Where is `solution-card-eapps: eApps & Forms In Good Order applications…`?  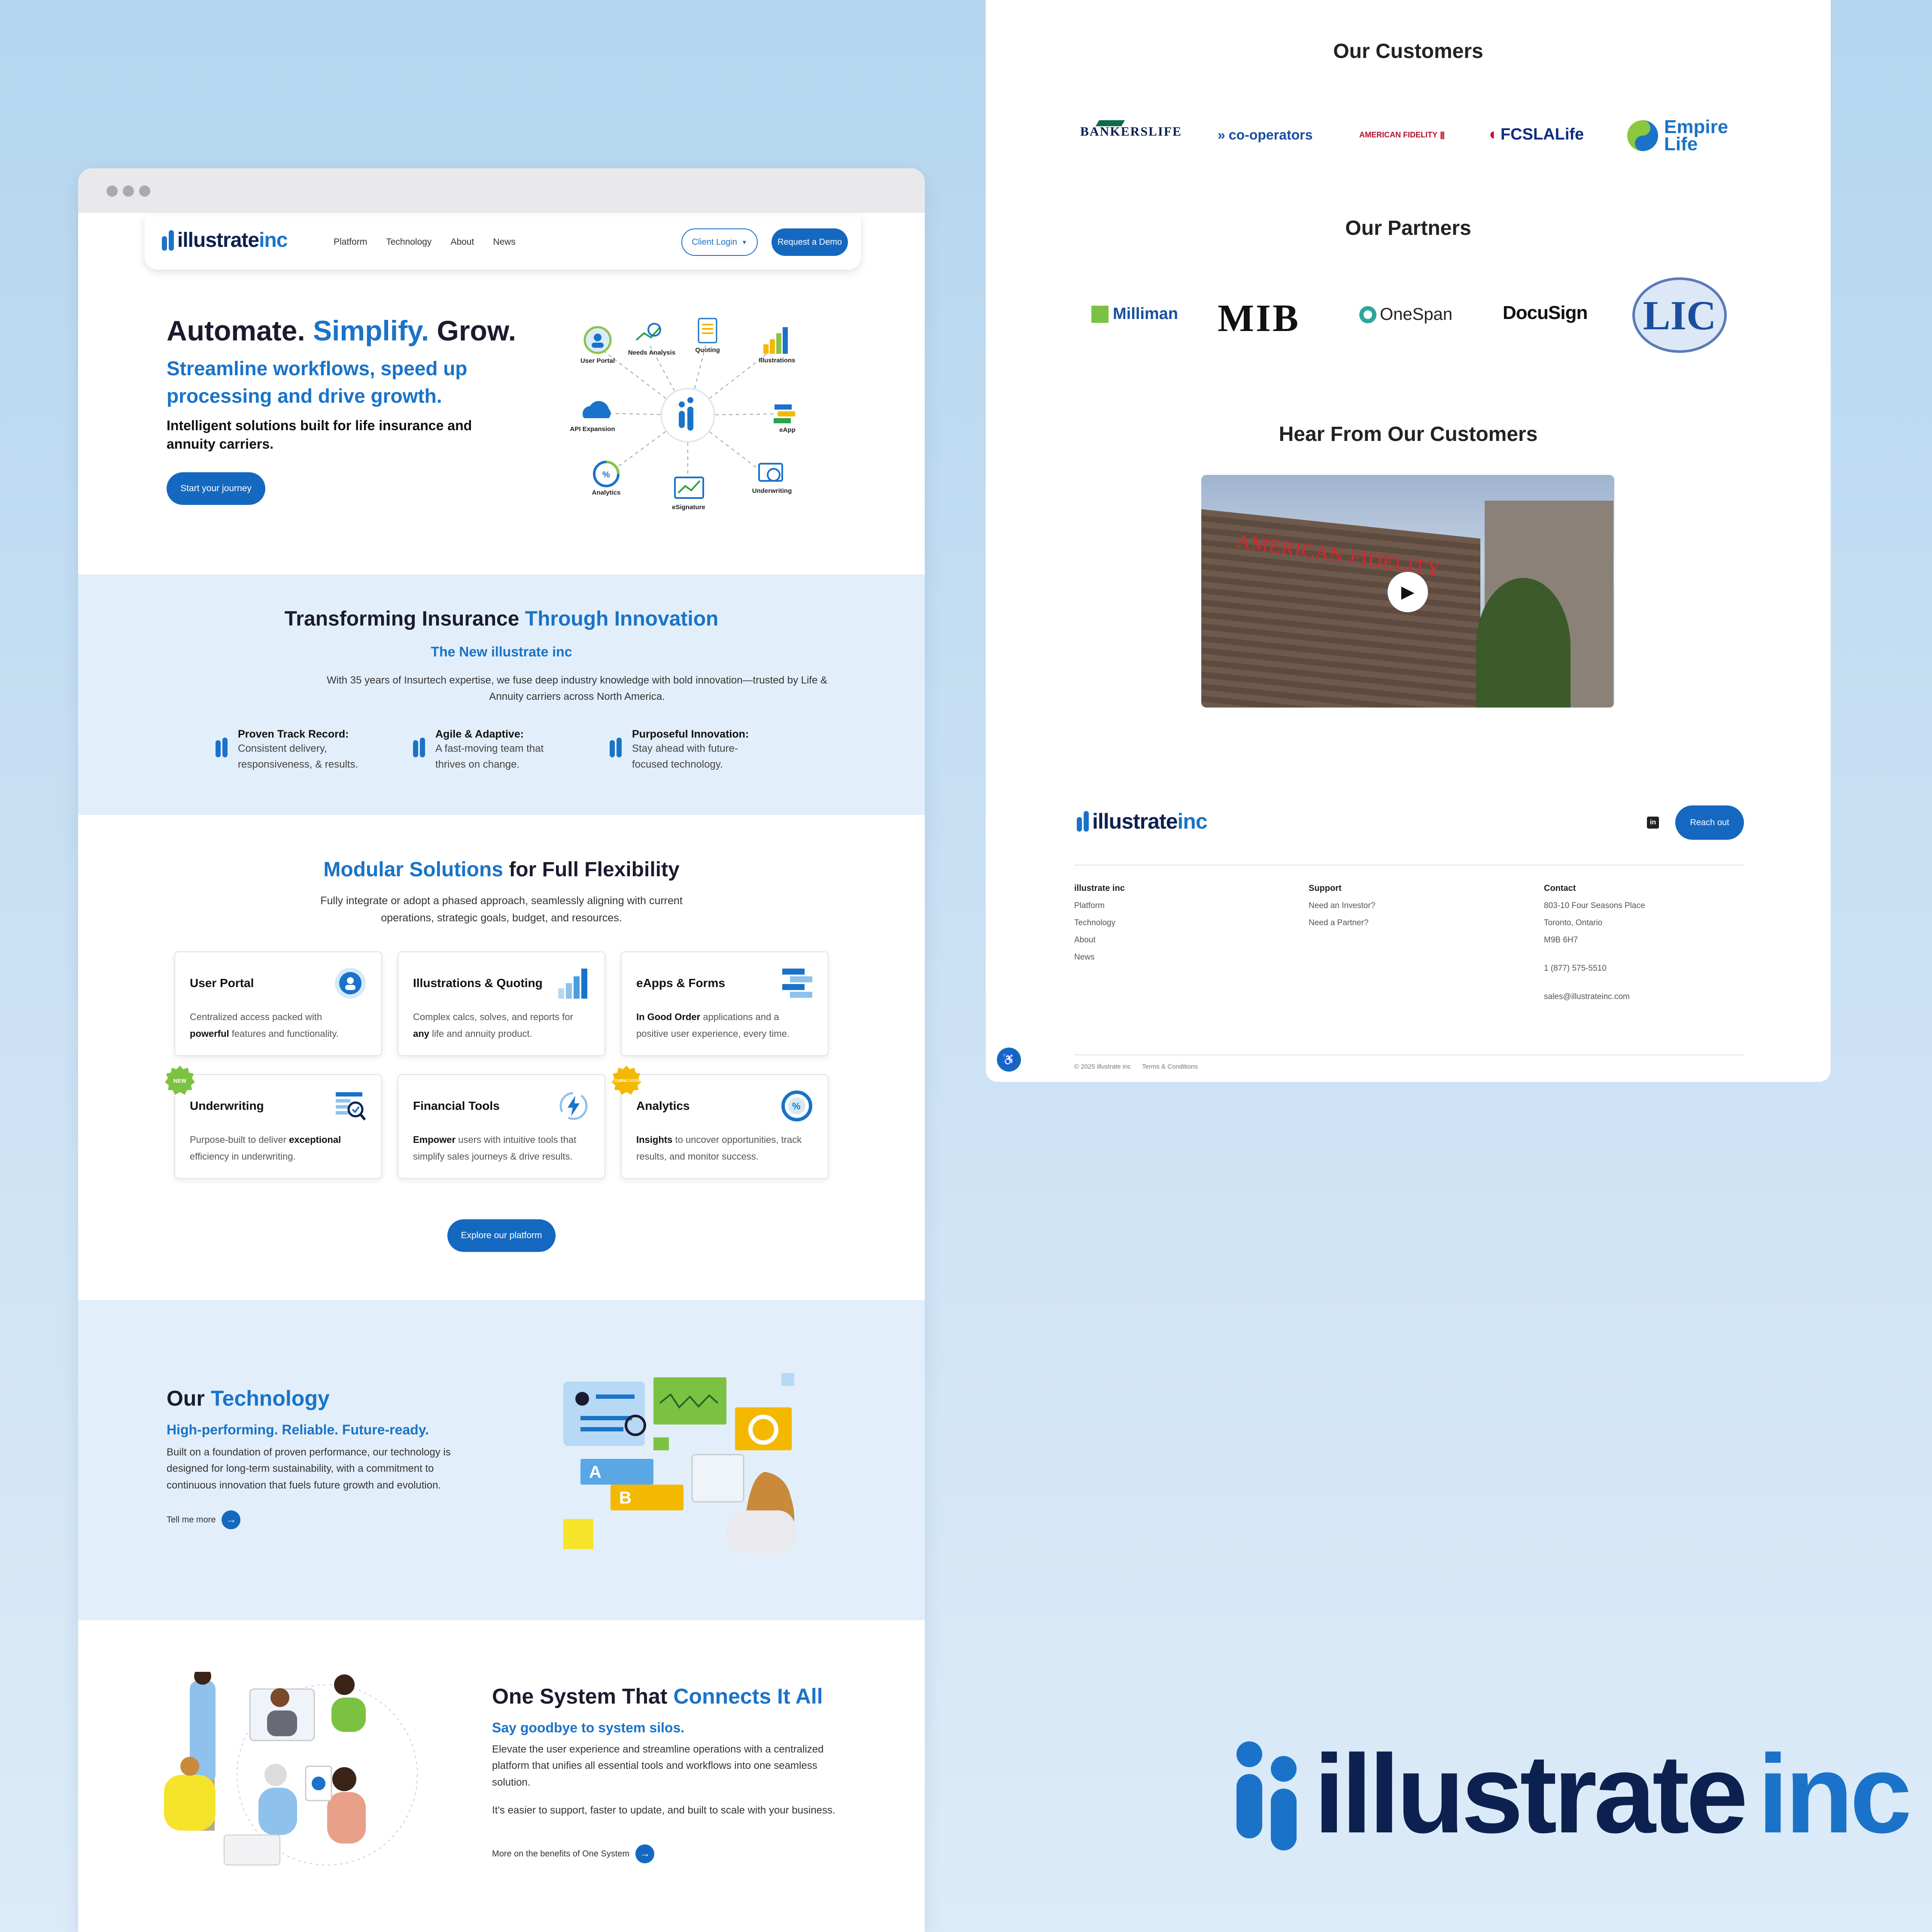 solution-card-eapps: eApps & Forms In Good Order applications… is located at coordinates (725, 1003).